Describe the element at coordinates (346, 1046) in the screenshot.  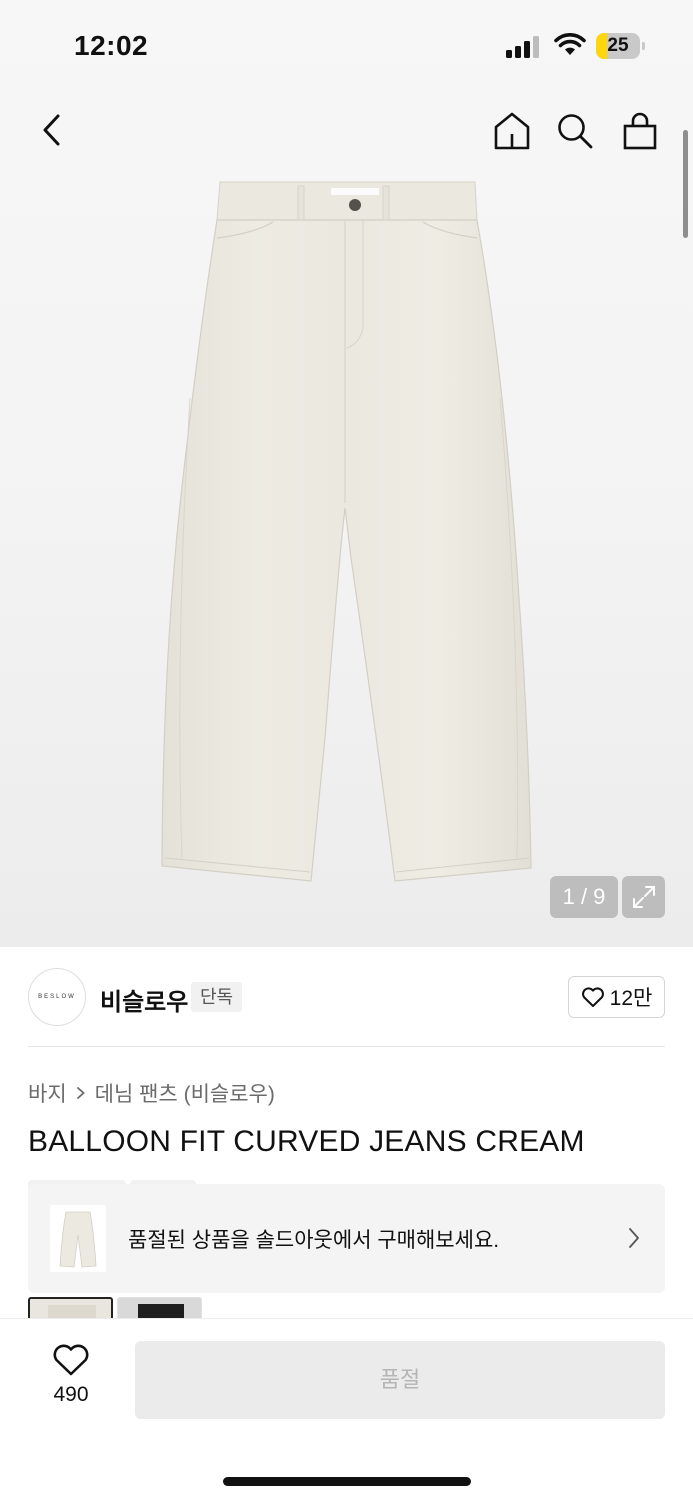
I see `divider` at that location.